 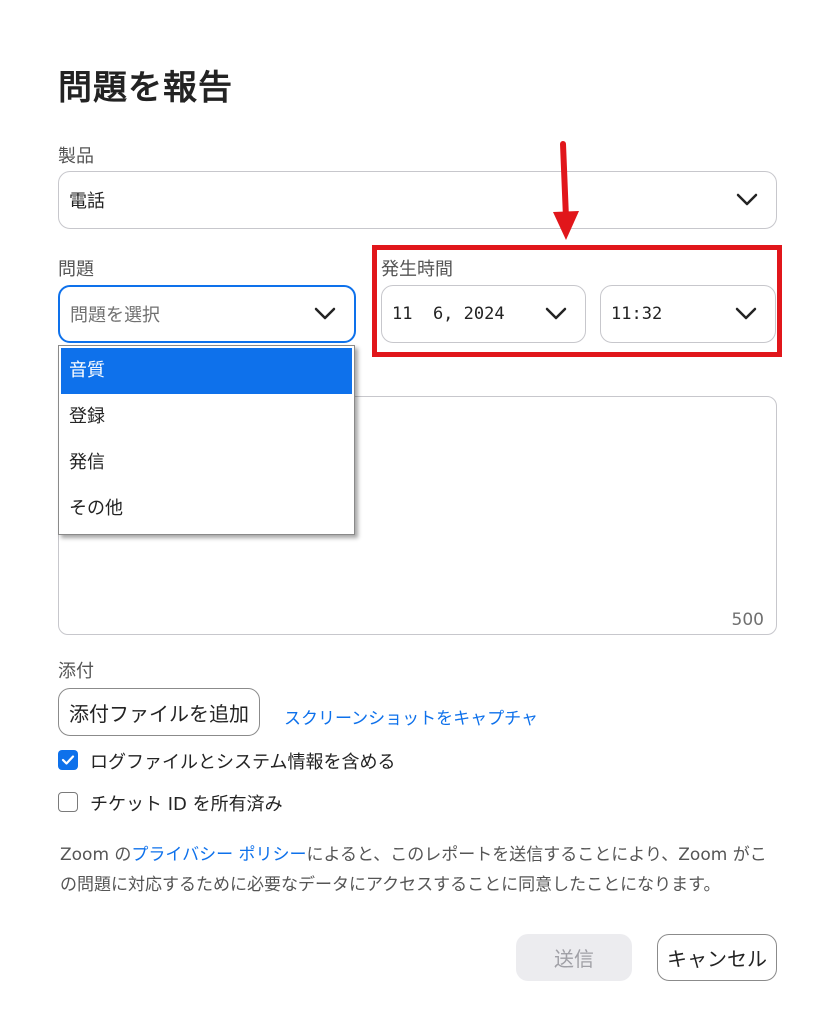 I want to click on issue-option: 発信, so click(x=206, y=463).